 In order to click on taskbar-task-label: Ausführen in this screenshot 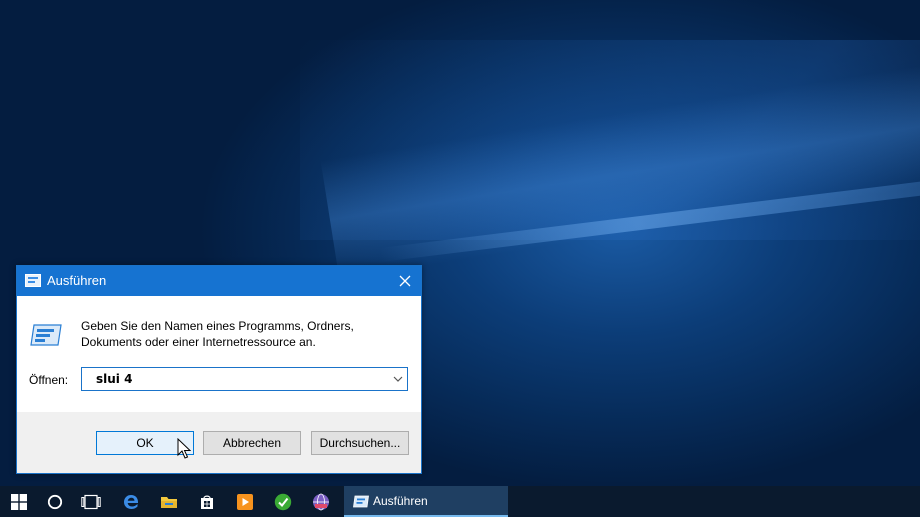, I will do `click(400, 501)`.